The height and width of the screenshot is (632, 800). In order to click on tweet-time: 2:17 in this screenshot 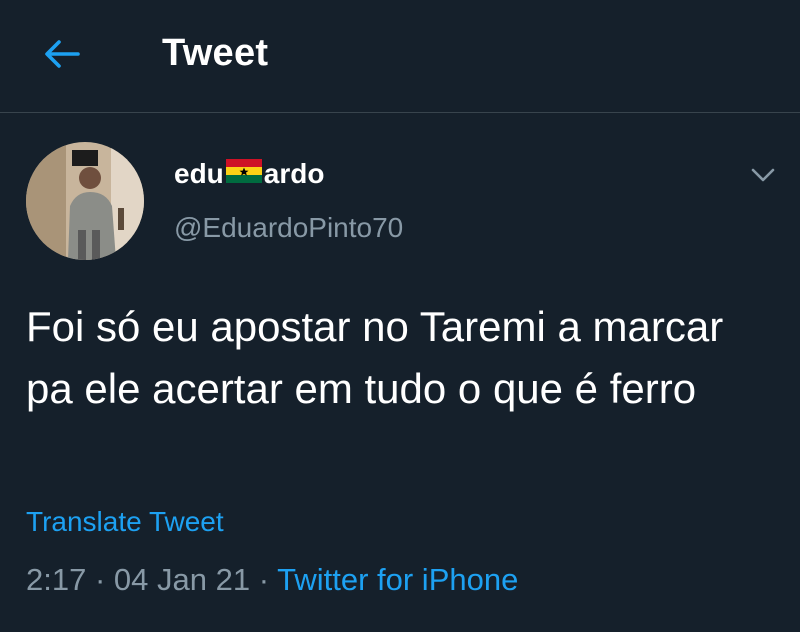, I will do `click(56, 579)`.